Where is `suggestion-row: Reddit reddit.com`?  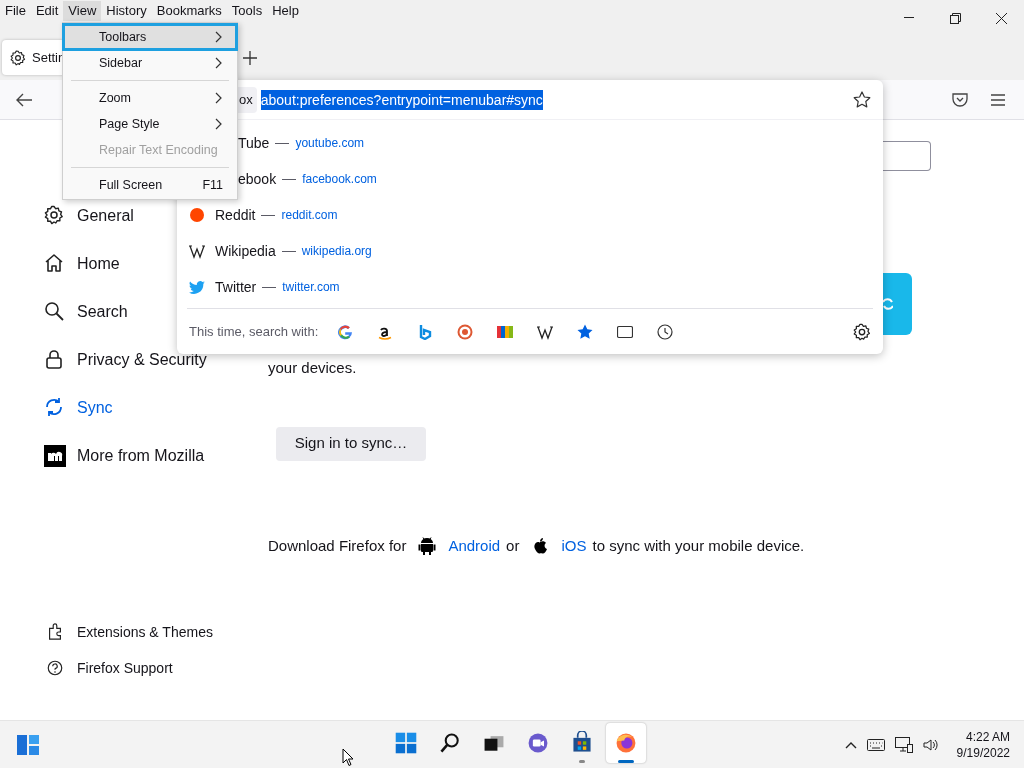 suggestion-row: Reddit reddit.com is located at coordinates (530, 215).